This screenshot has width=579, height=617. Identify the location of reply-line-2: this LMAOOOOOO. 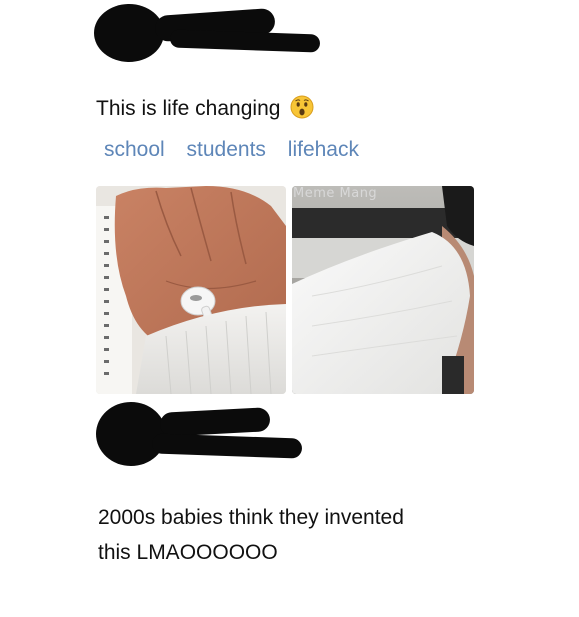
(188, 552).